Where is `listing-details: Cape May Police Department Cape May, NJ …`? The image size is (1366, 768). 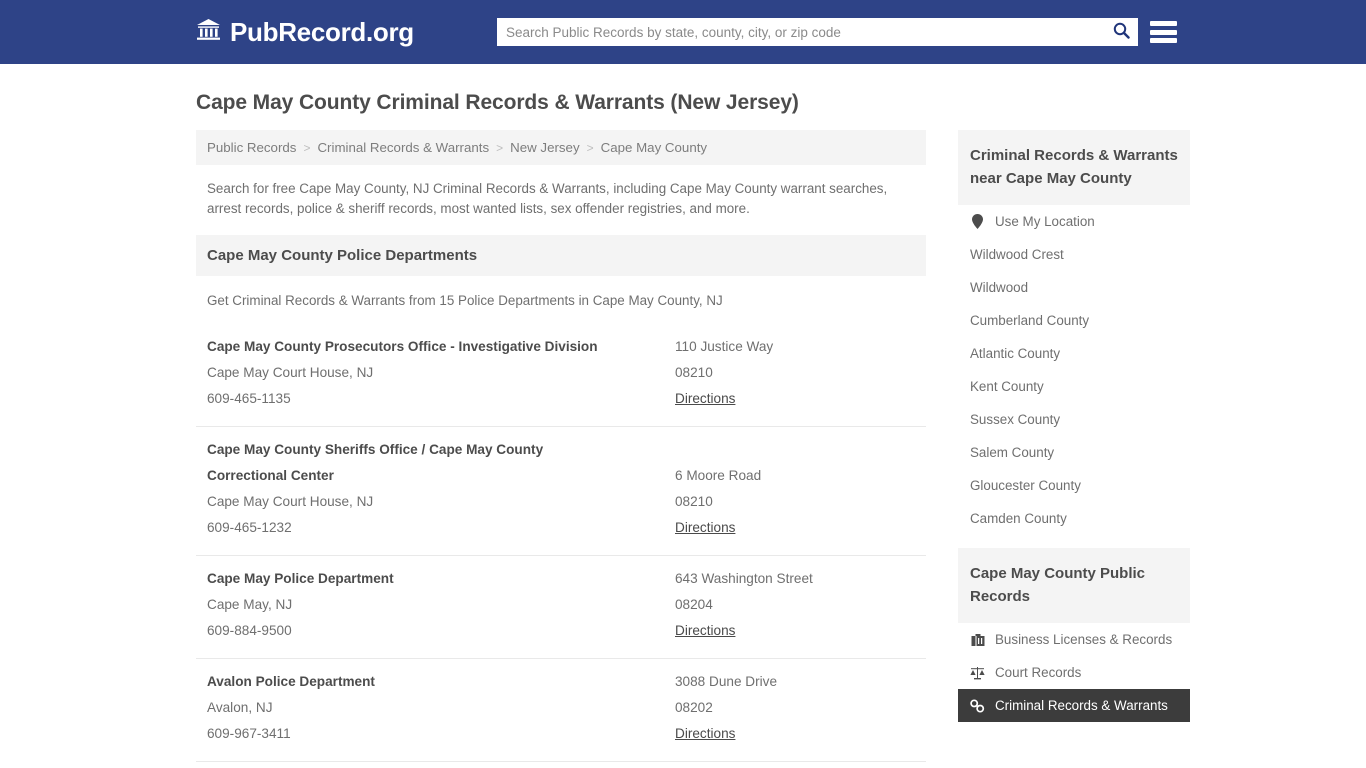
listing-details: Cape May Police Department Cape May, NJ … is located at coordinates (441, 605).